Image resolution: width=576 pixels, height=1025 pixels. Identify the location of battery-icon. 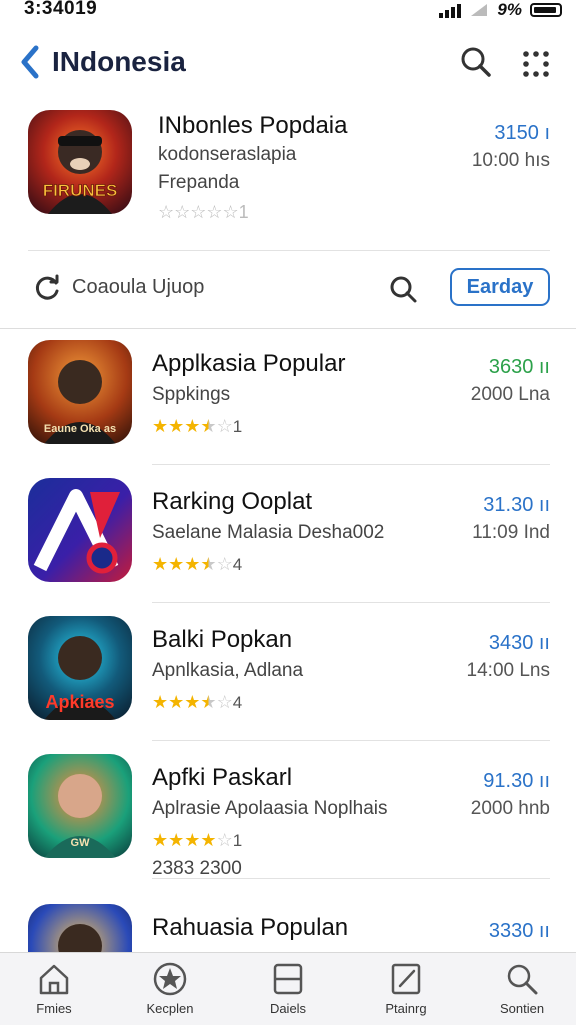
(546, 10).